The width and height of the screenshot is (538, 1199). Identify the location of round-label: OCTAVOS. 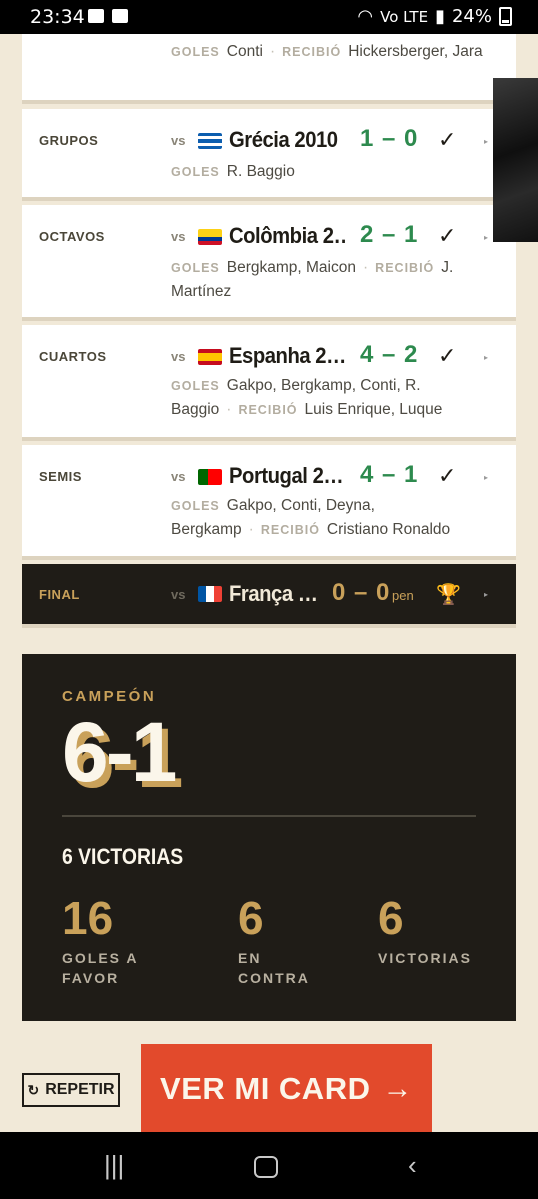
(72, 236).